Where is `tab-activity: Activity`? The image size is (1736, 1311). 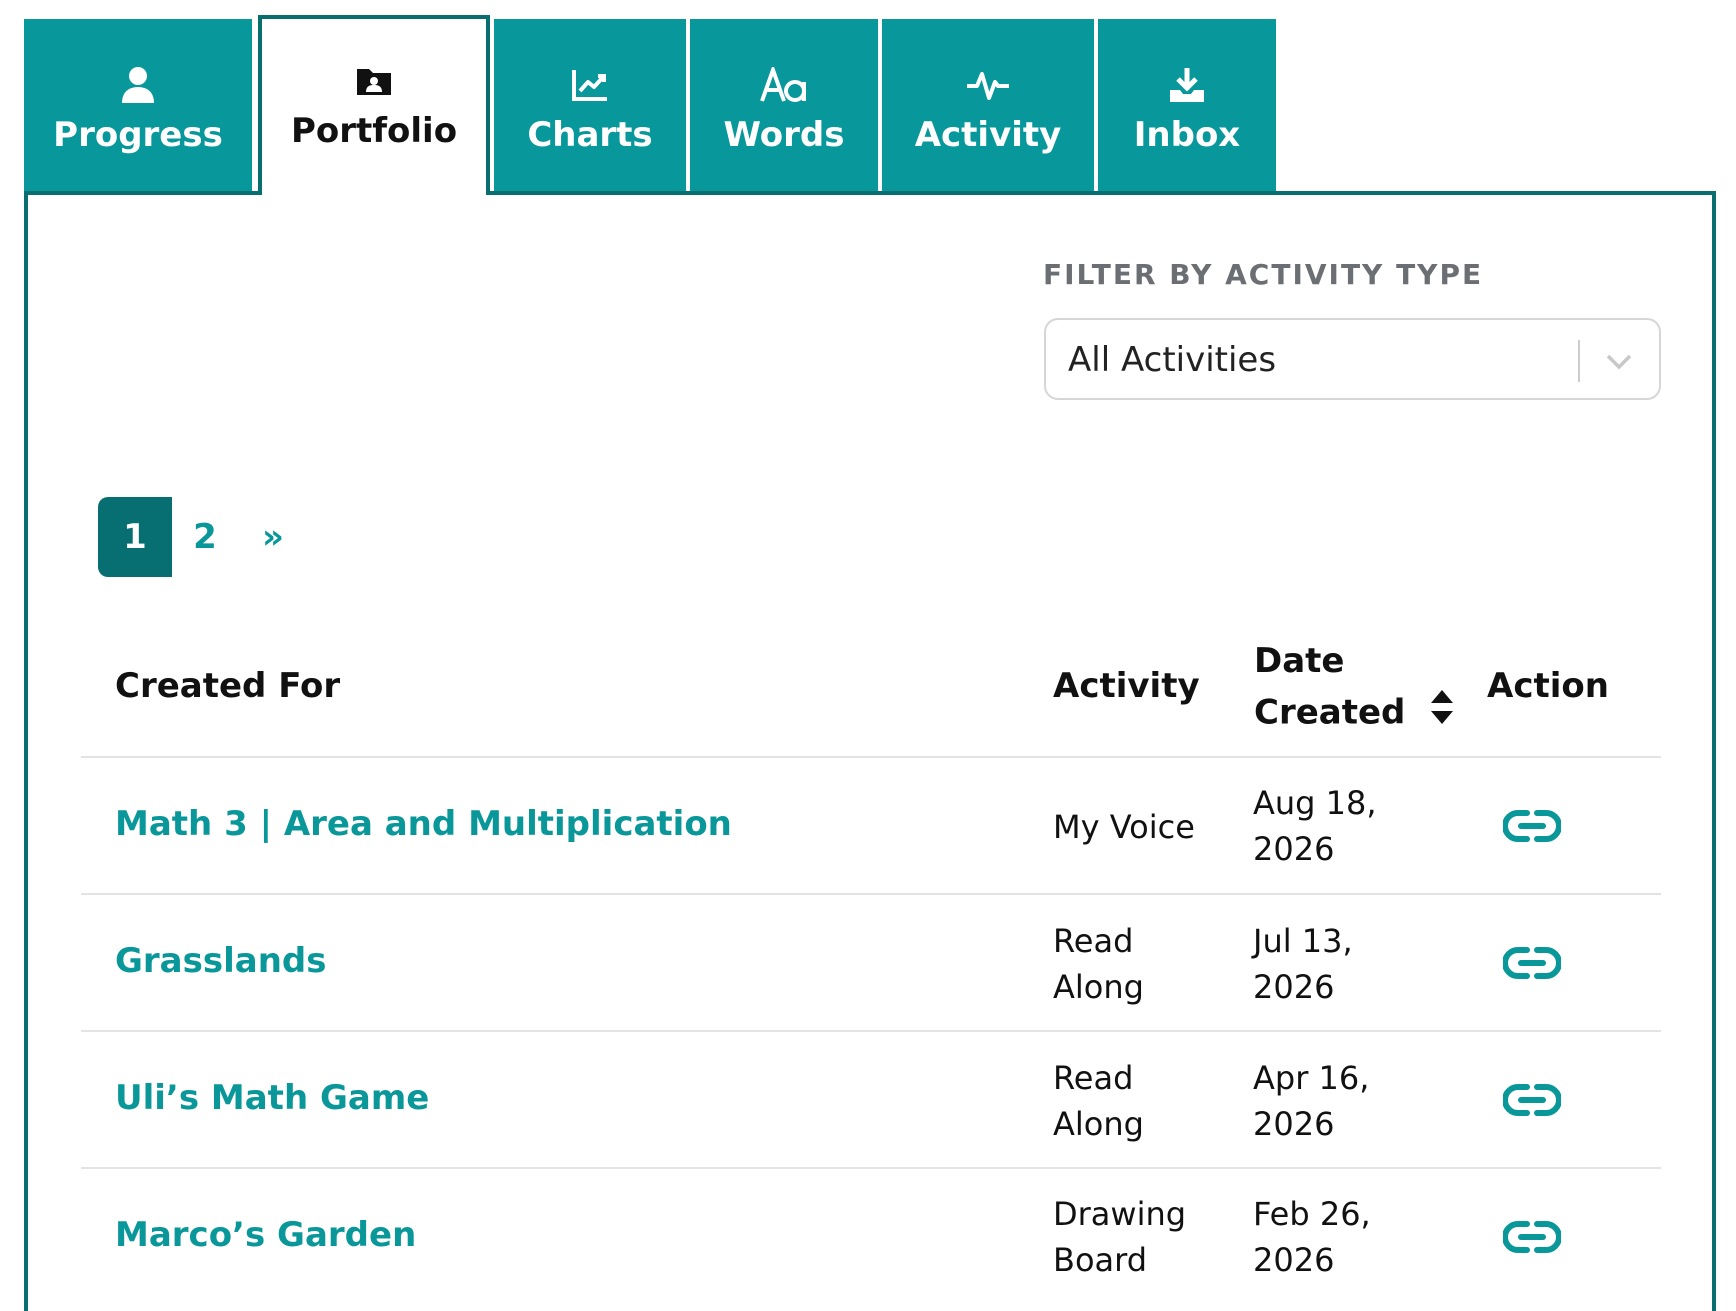
tab-activity: Activity is located at coordinates (988, 107).